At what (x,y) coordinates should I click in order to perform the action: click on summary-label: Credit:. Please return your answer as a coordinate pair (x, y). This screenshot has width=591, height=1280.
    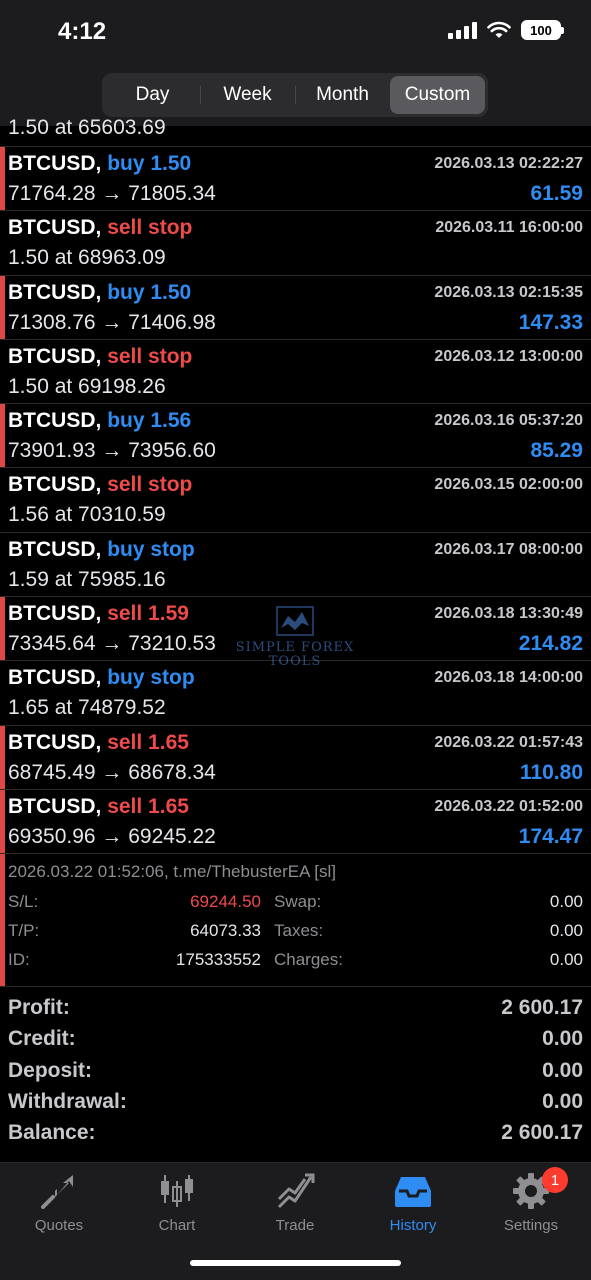
    Looking at the image, I should click on (42, 1039).